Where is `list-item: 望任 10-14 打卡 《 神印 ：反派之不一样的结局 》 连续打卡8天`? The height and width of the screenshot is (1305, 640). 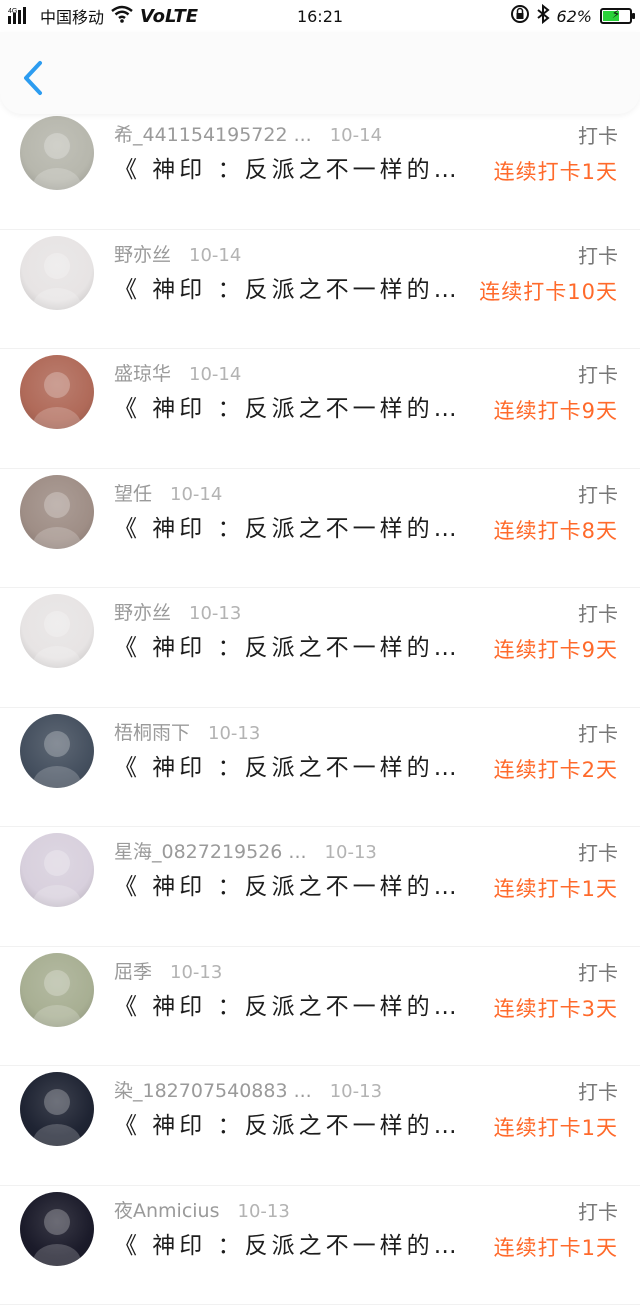 list-item: 望任 10-14 打卡 《 神印 ：反派之不一样的结局 》 连续打卡8天 is located at coordinates (320, 529).